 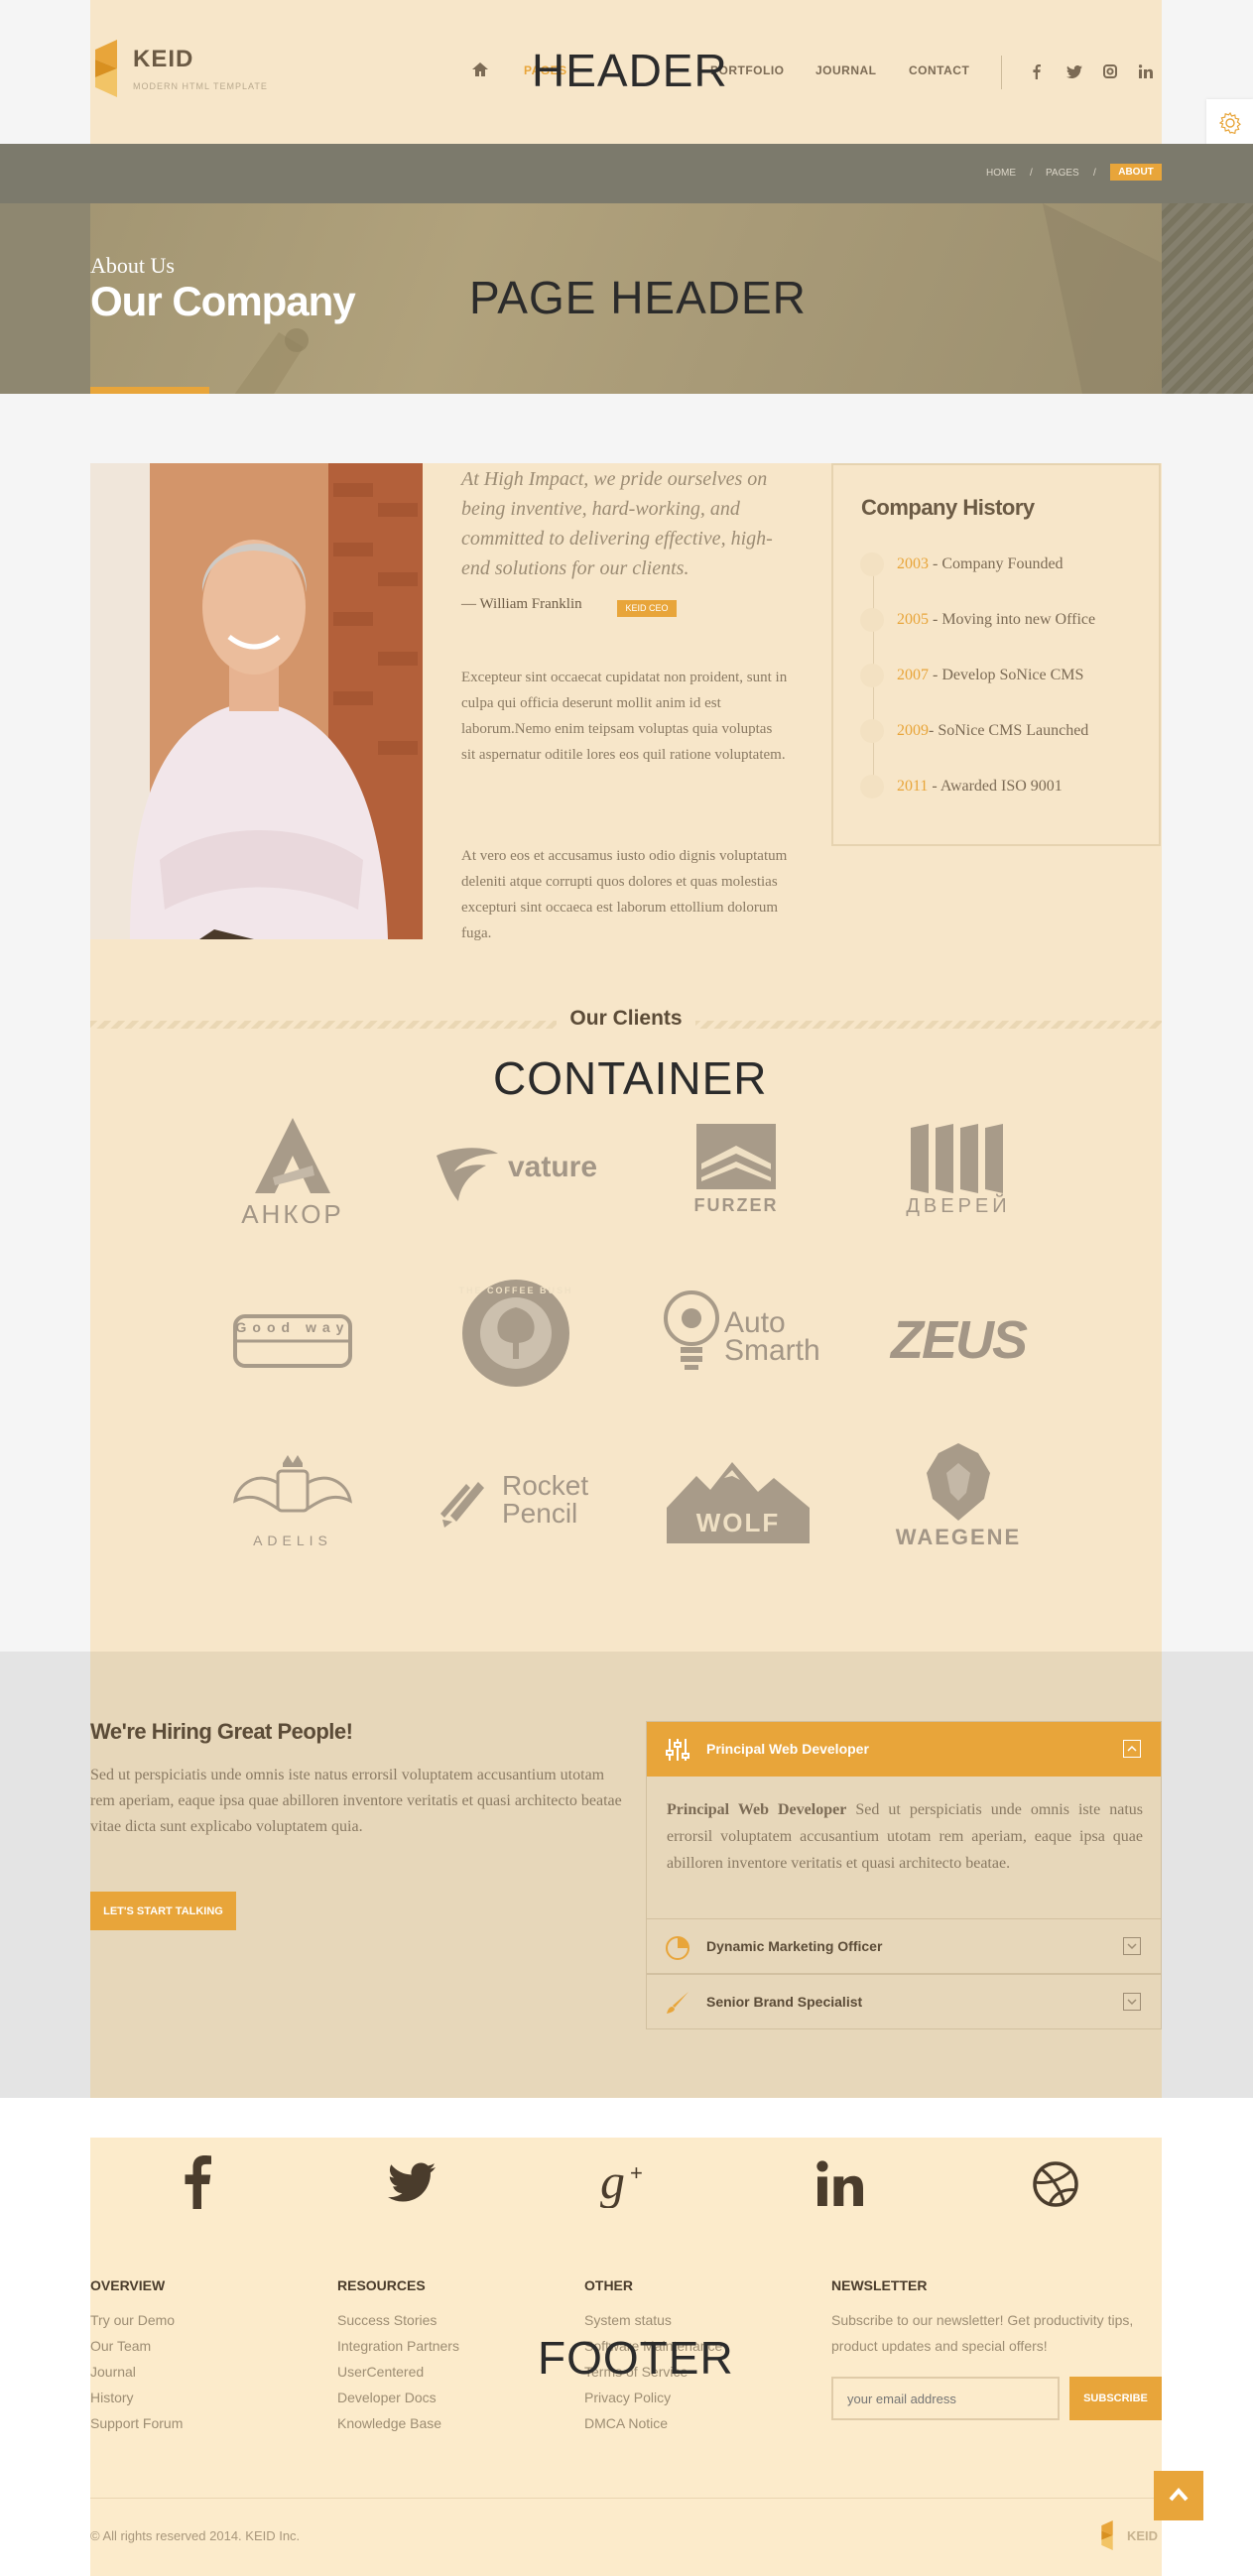 What do you see at coordinates (133, 2320) in the screenshot?
I see `footer-link: Try our Demo` at bounding box center [133, 2320].